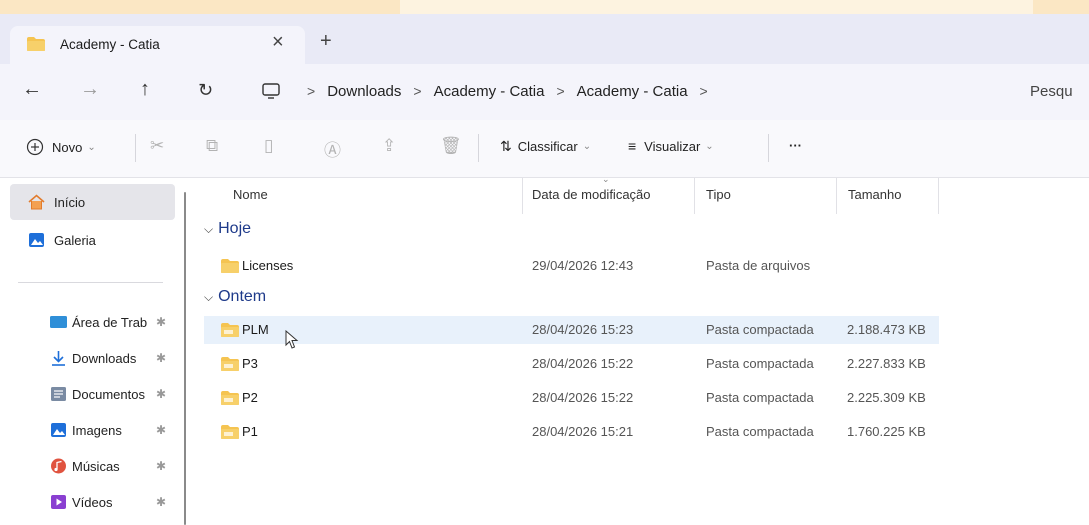  I want to click on sidebar-item-documentos: Documentos ✱, so click(92, 394).